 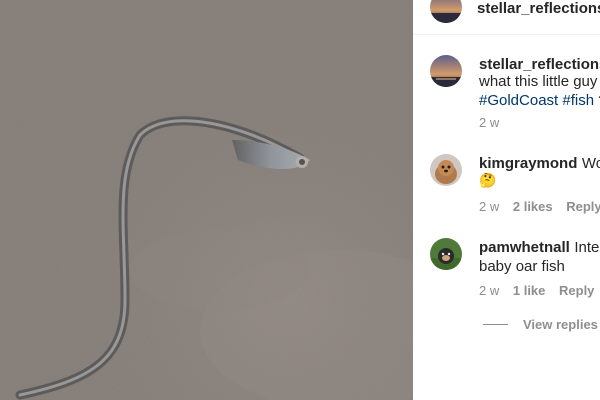 What do you see at coordinates (538, 8) in the screenshot?
I see `post-author-username: stellar_reflections` at bounding box center [538, 8].